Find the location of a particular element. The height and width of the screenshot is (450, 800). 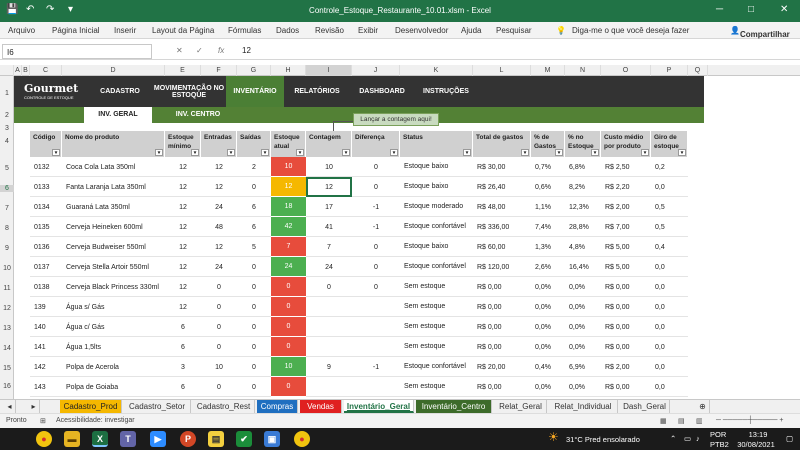

cell-diferenca is located at coordinates (376, 327).